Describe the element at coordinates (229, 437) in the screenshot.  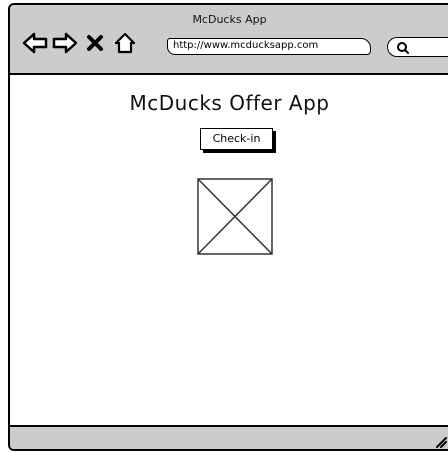
I see `status-bar` at that location.